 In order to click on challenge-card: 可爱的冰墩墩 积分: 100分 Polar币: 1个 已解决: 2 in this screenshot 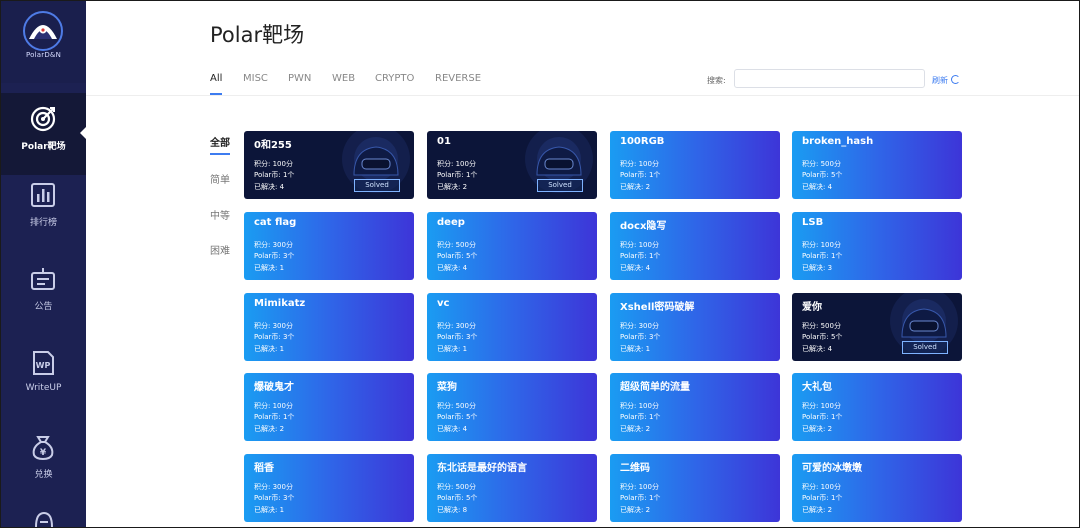, I will do `click(877, 488)`.